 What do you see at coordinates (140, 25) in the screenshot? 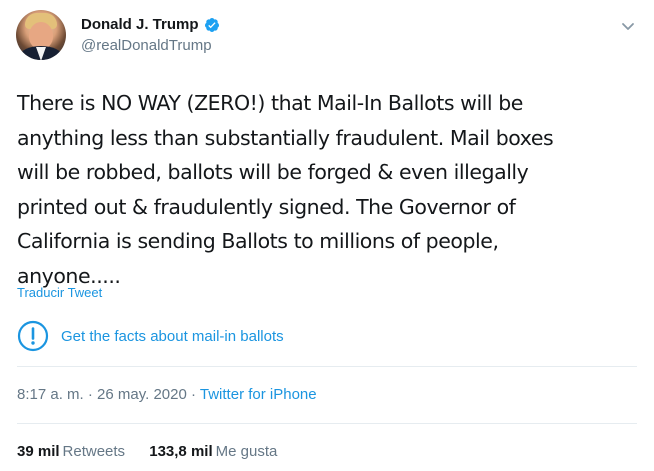
I see `display-name: Donald J. Trump` at bounding box center [140, 25].